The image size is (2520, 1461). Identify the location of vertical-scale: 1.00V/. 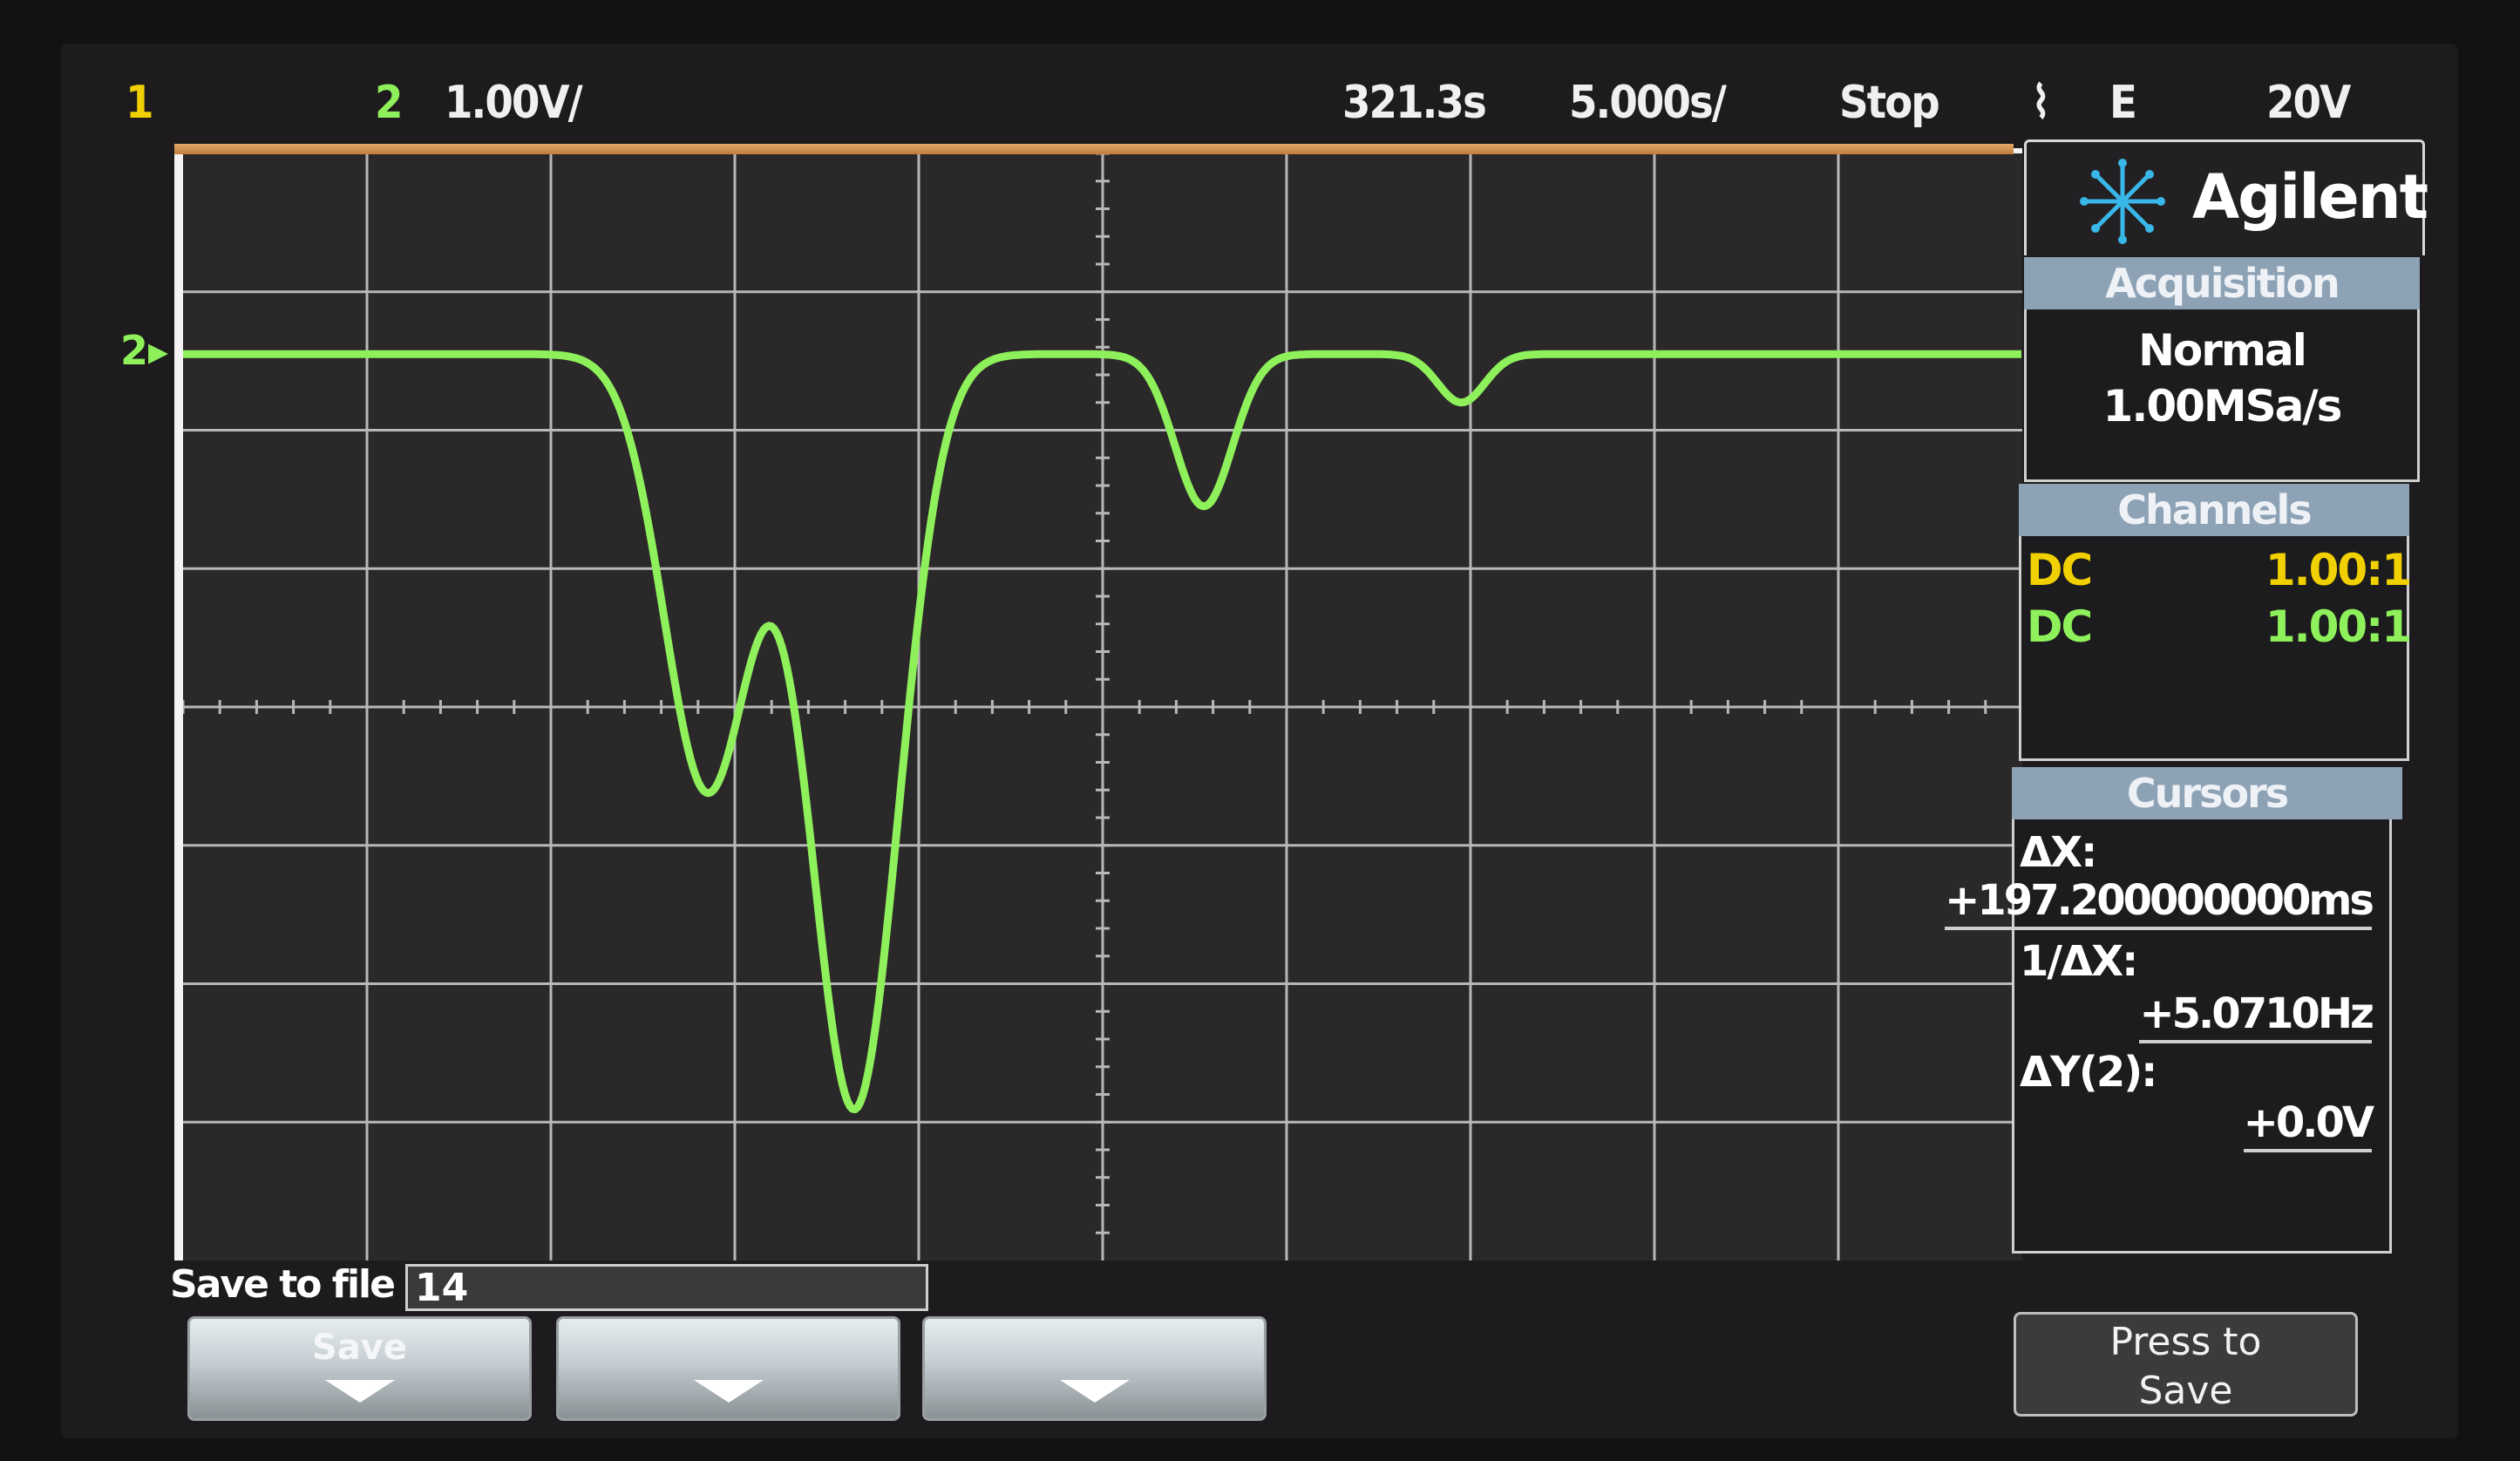
(514, 103).